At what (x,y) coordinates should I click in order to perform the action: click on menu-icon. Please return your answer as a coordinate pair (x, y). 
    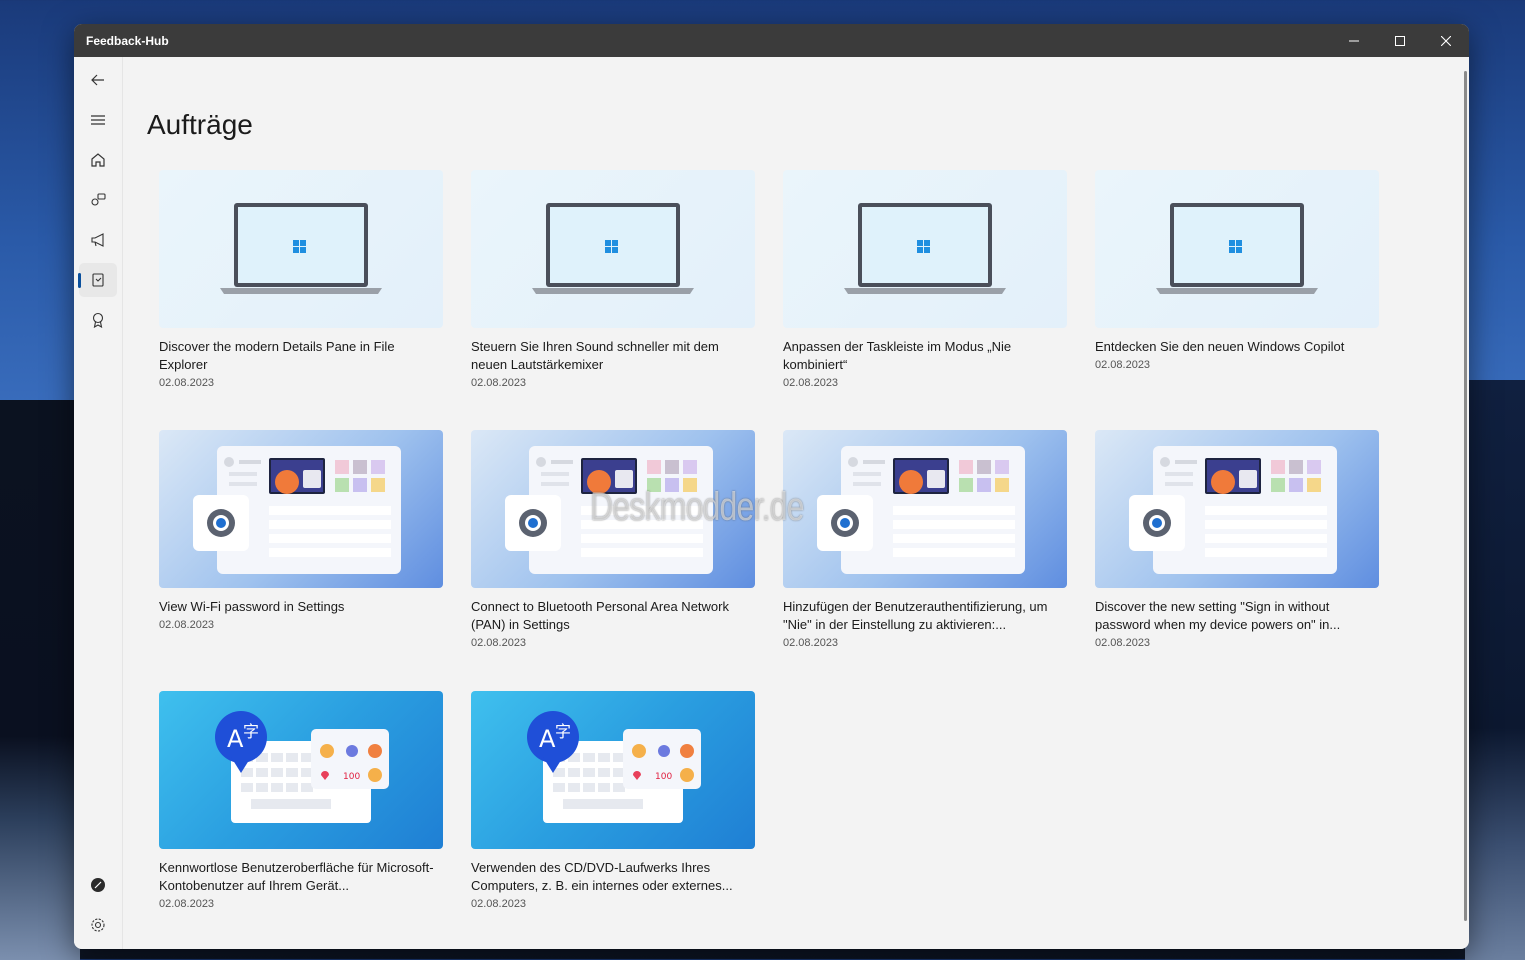
    Looking at the image, I should click on (98, 120).